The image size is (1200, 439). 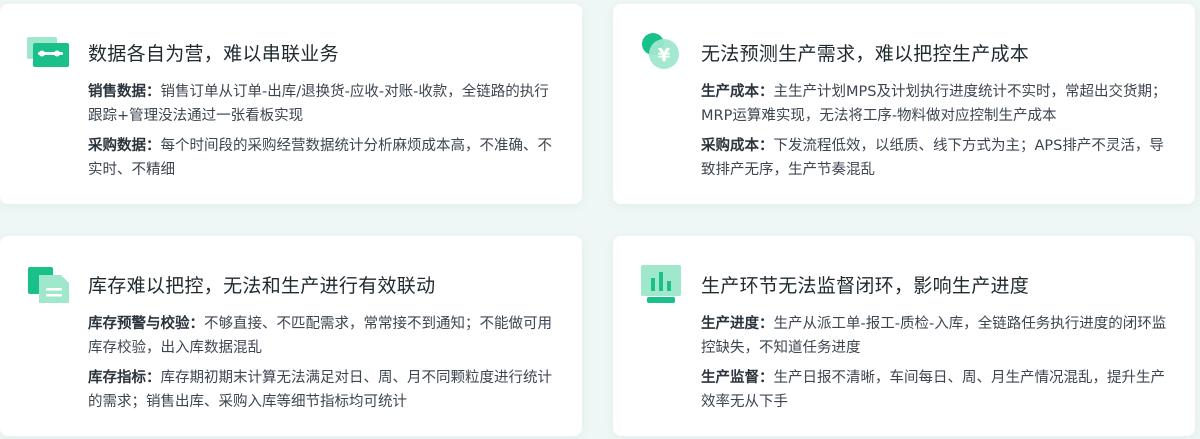 I want to click on item-label: 库存预警与校验：, so click(x=146, y=324).